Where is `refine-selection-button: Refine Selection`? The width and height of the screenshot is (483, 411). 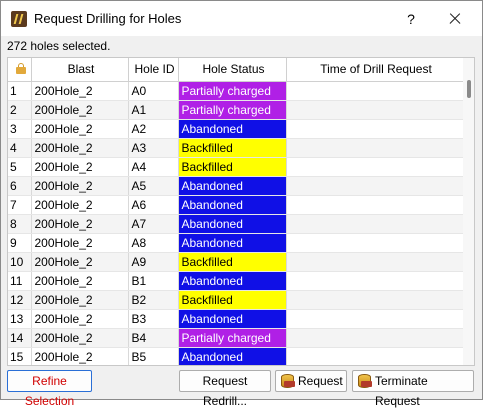 refine-selection-button: Refine Selection is located at coordinates (49, 389).